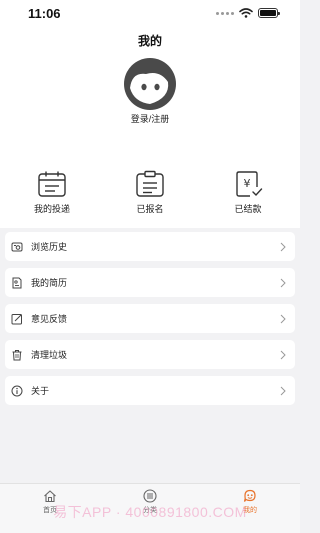  Describe the element at coordinates (44, 13) in the screenshot. I see `status-time: 11:06` at that location.